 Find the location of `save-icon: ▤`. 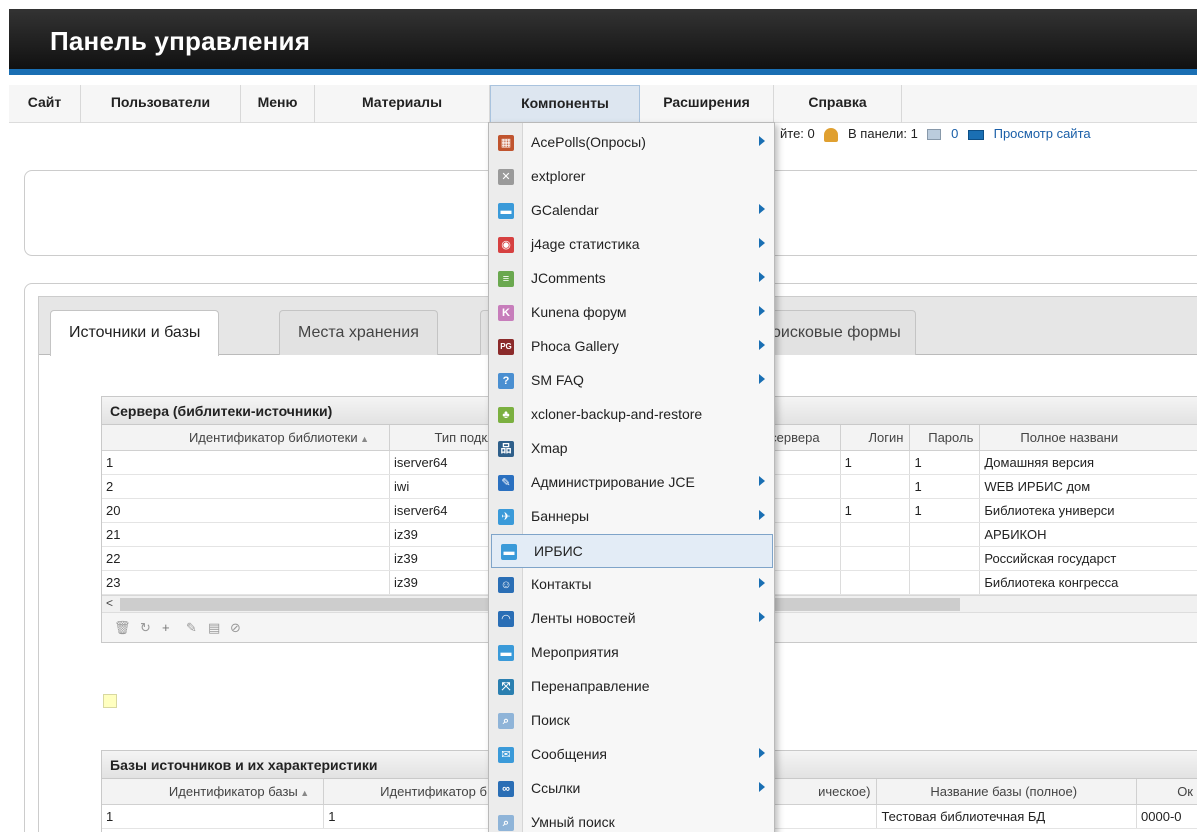

save-icon: ▤ is located at coordinates (214, 628).